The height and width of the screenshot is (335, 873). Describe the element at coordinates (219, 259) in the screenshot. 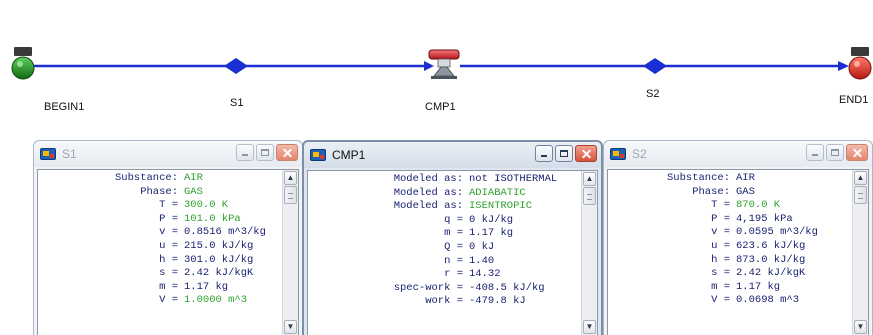

I see `property-value: 301.0 kJ/kg` at that location.